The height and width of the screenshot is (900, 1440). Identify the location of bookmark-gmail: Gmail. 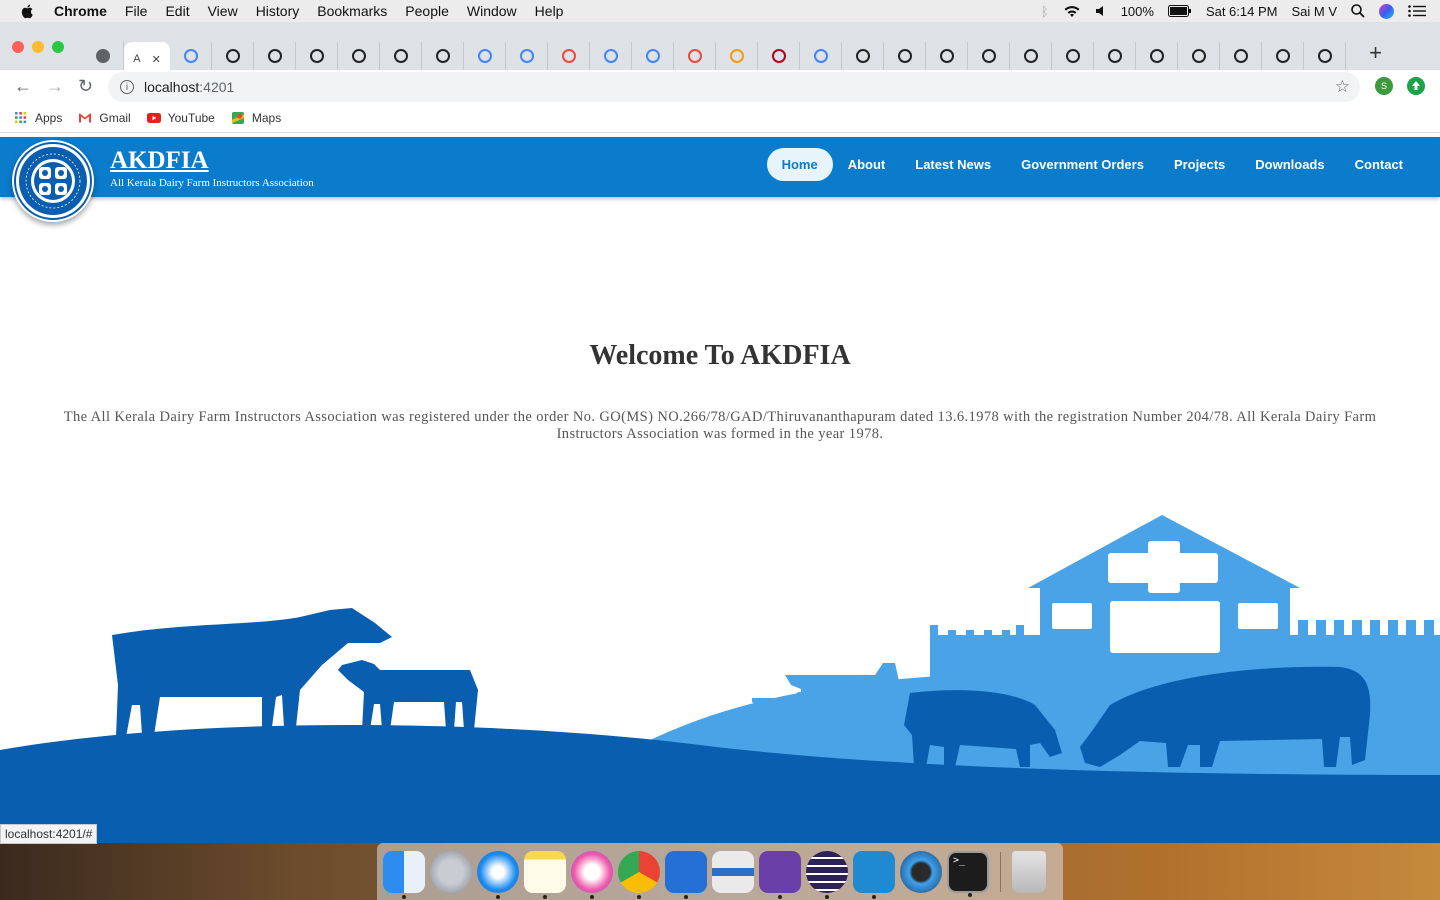
(104, 118).